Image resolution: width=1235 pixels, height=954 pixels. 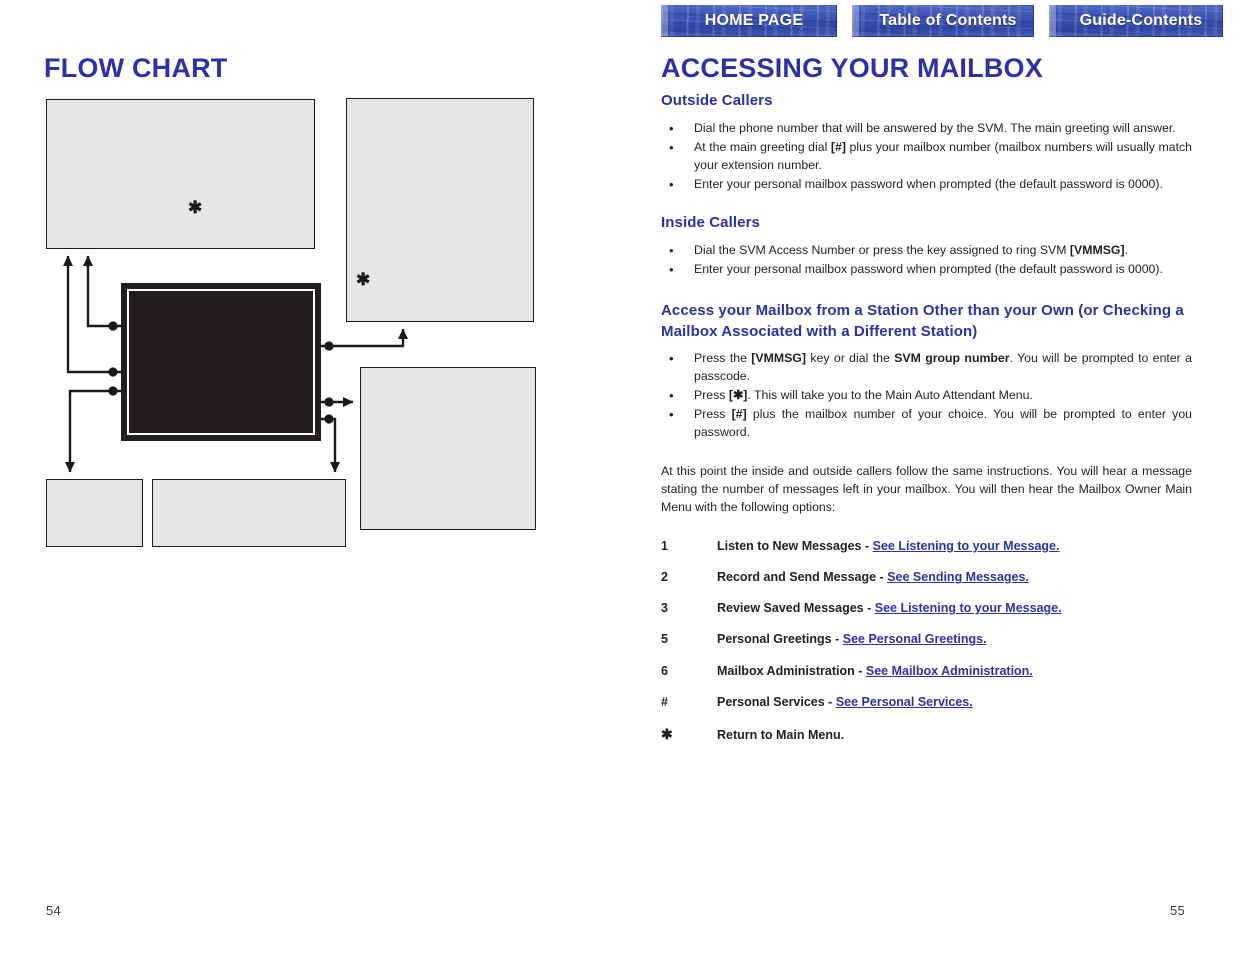 I want to click on page-number-left: 54, so click(x=54, y=910).